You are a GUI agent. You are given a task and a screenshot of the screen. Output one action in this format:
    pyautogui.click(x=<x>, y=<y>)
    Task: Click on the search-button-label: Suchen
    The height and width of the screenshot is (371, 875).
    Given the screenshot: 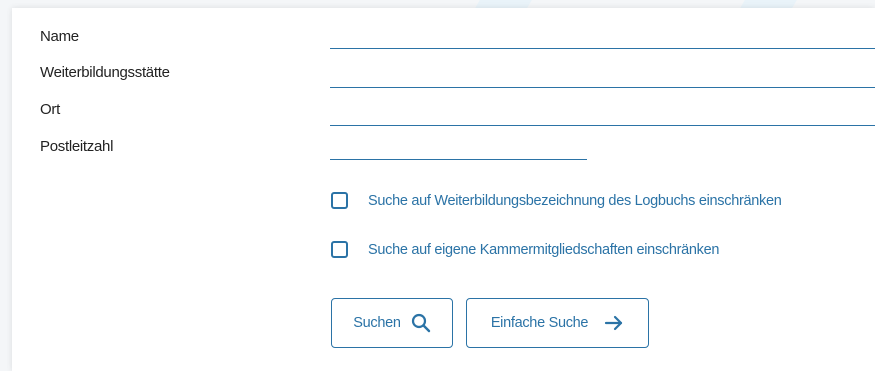 What is the action you would take?
    pyautogui.click(x=377, y=323)
    